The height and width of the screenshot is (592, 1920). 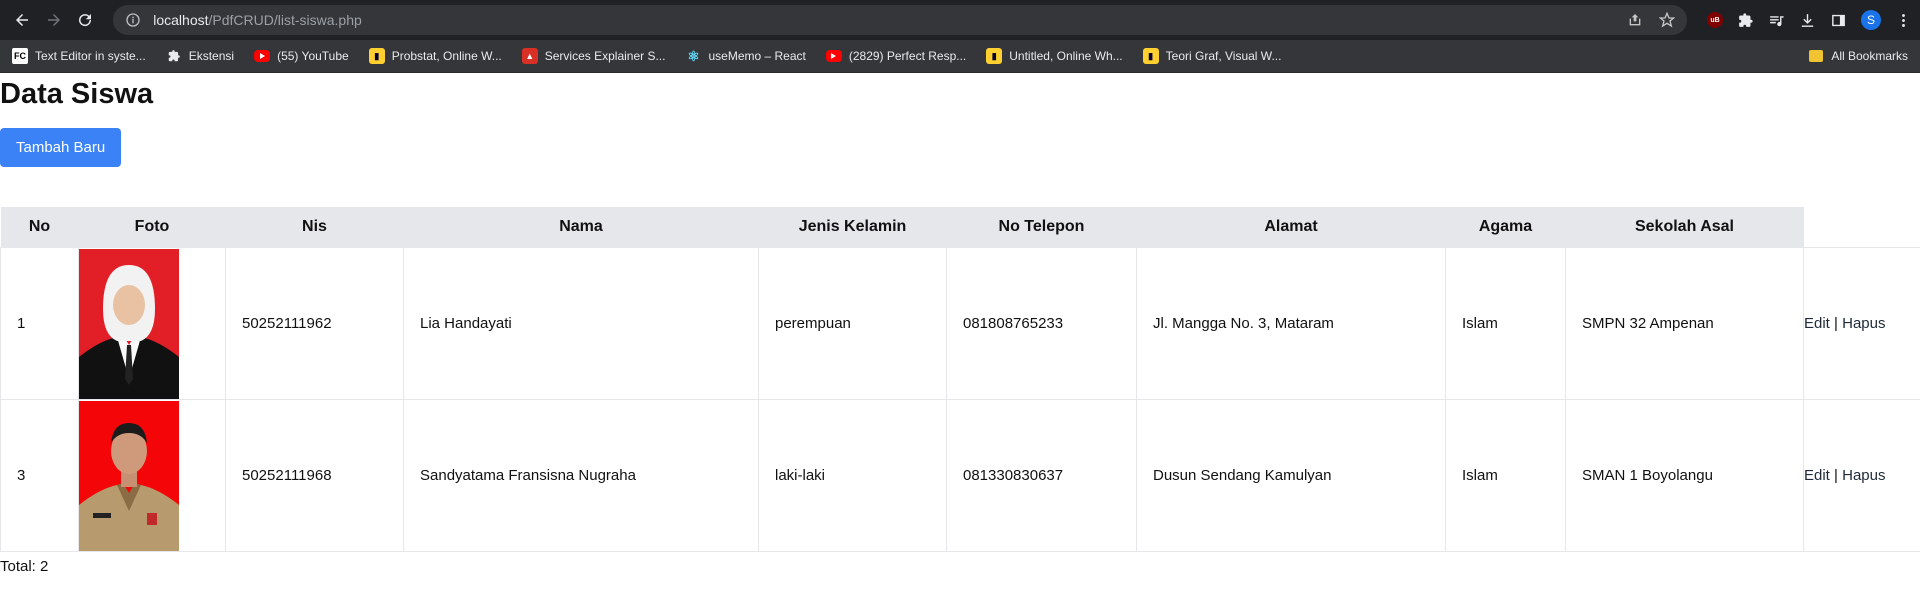 What do you see at coordinates (181, 20) in the screenshot?
I see `url-host: localhost` at bounding box center [181, 20].